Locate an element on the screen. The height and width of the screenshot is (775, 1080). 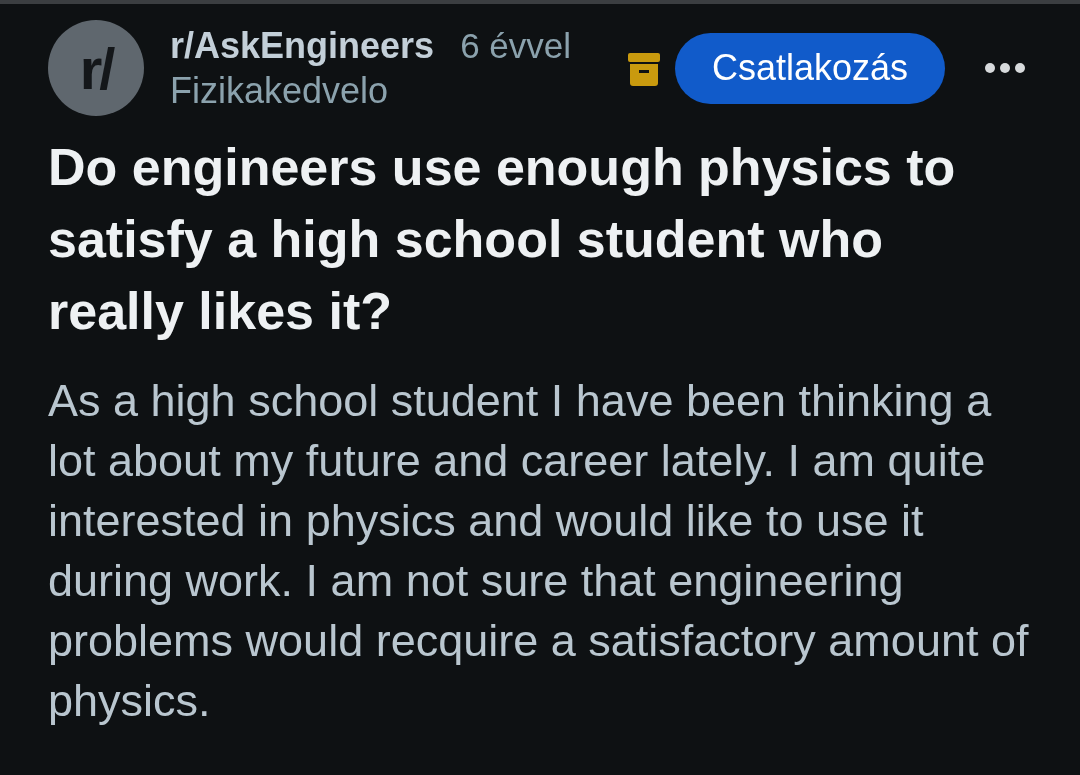
more-options-button is located at coordinates (1005, 68).